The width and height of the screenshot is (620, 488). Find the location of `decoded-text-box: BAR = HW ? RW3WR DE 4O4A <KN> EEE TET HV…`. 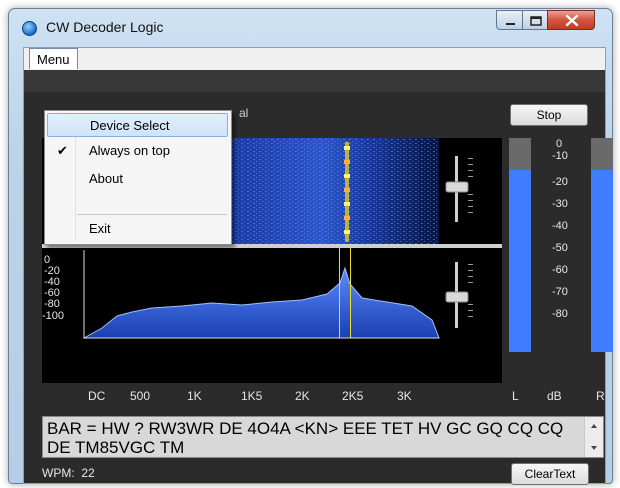

decoded-text-box: BAR = HW ? RW3WR DE 4O4A <KN> EEE TET HV… is located at coordinates (323, 437).